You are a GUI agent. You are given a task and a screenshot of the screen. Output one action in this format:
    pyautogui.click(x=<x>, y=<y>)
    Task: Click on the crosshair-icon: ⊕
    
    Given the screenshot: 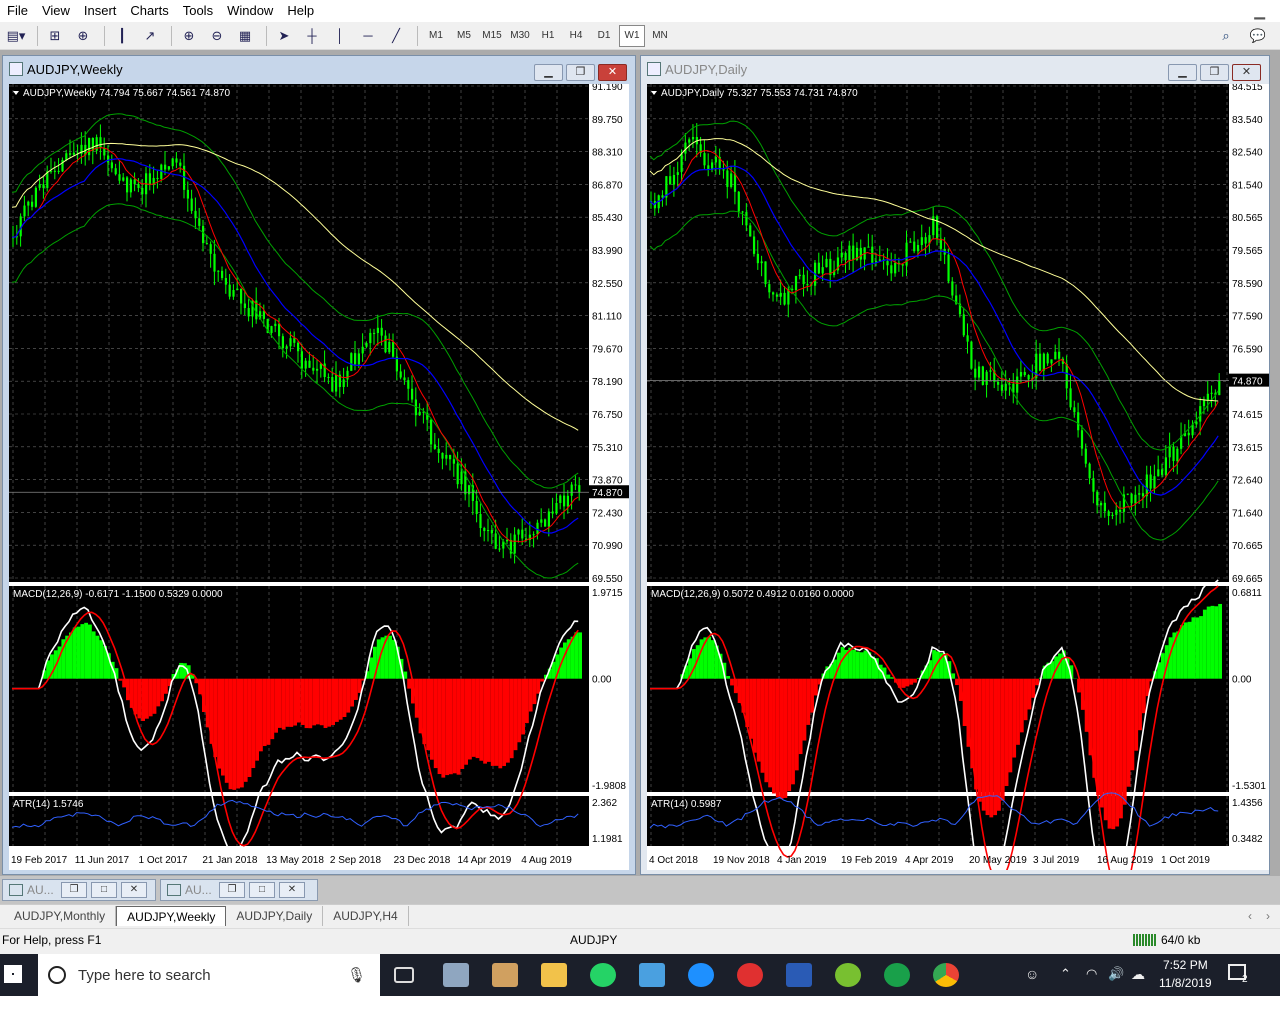 What is the action you would take?
    pyautogui.click(x=83, y=36)
    